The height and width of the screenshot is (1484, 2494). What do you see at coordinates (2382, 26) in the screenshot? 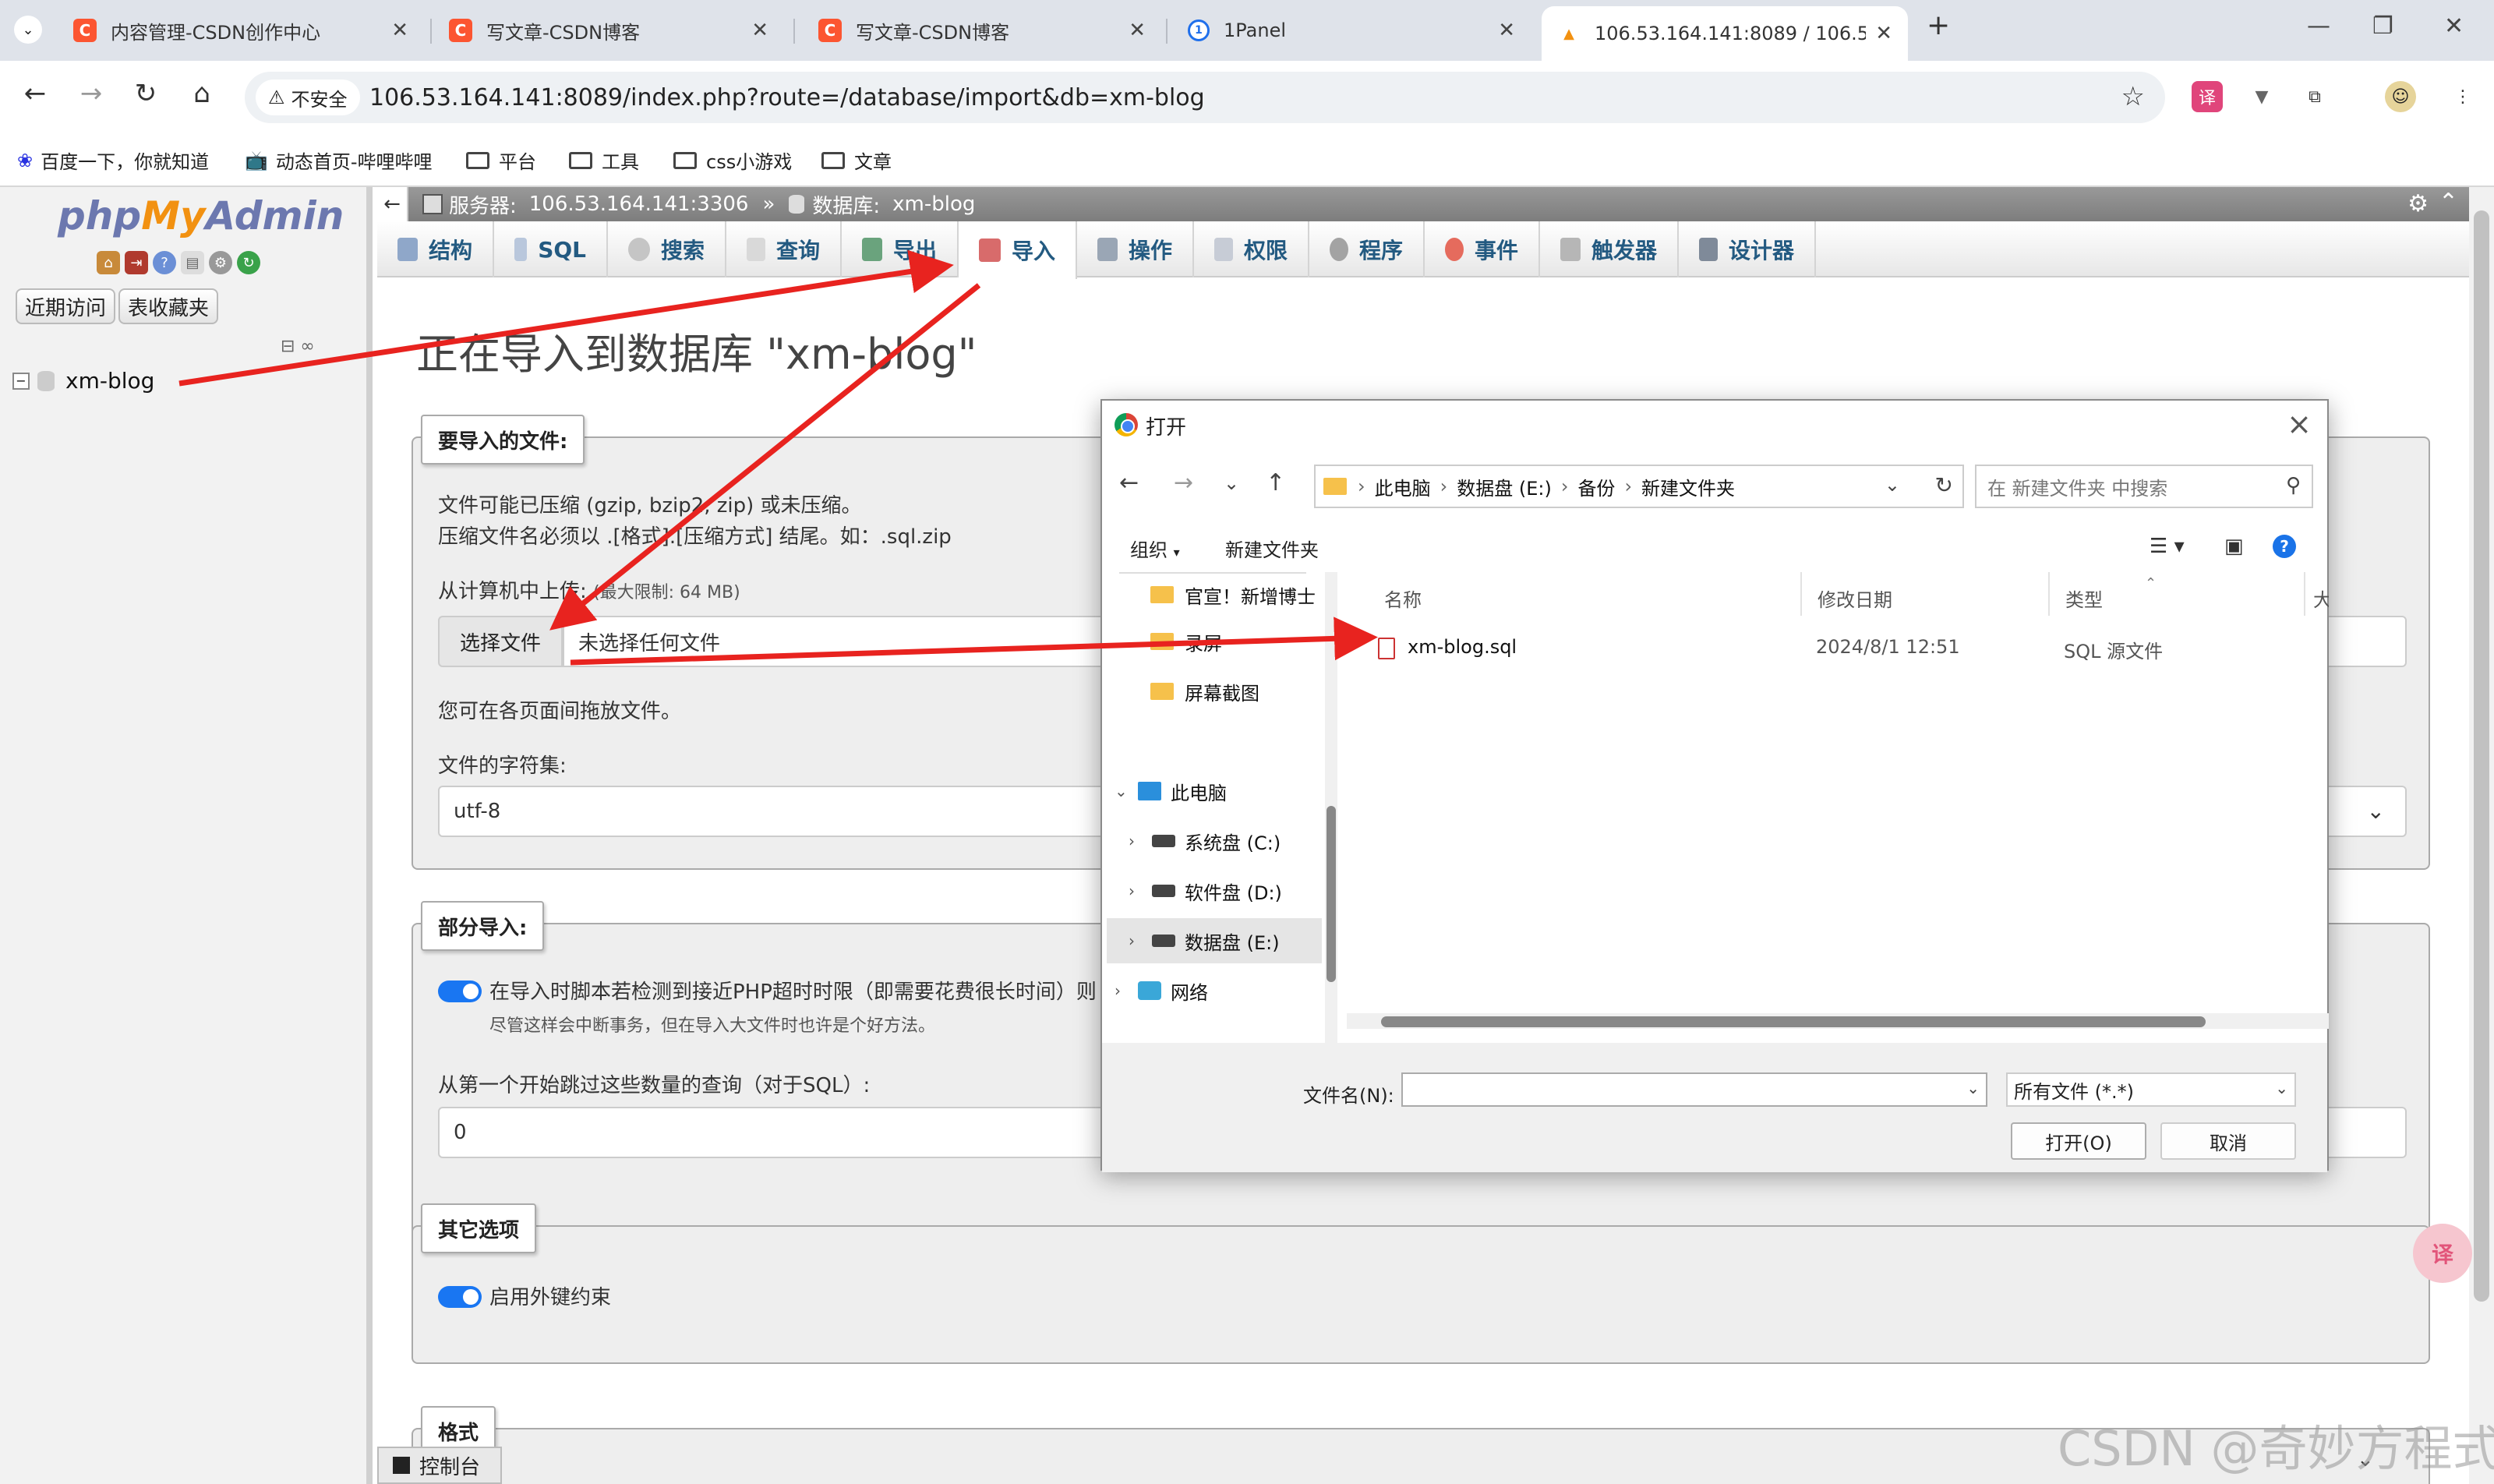
I see `restore-icon: ❐` at bounding box center [2382, 26].